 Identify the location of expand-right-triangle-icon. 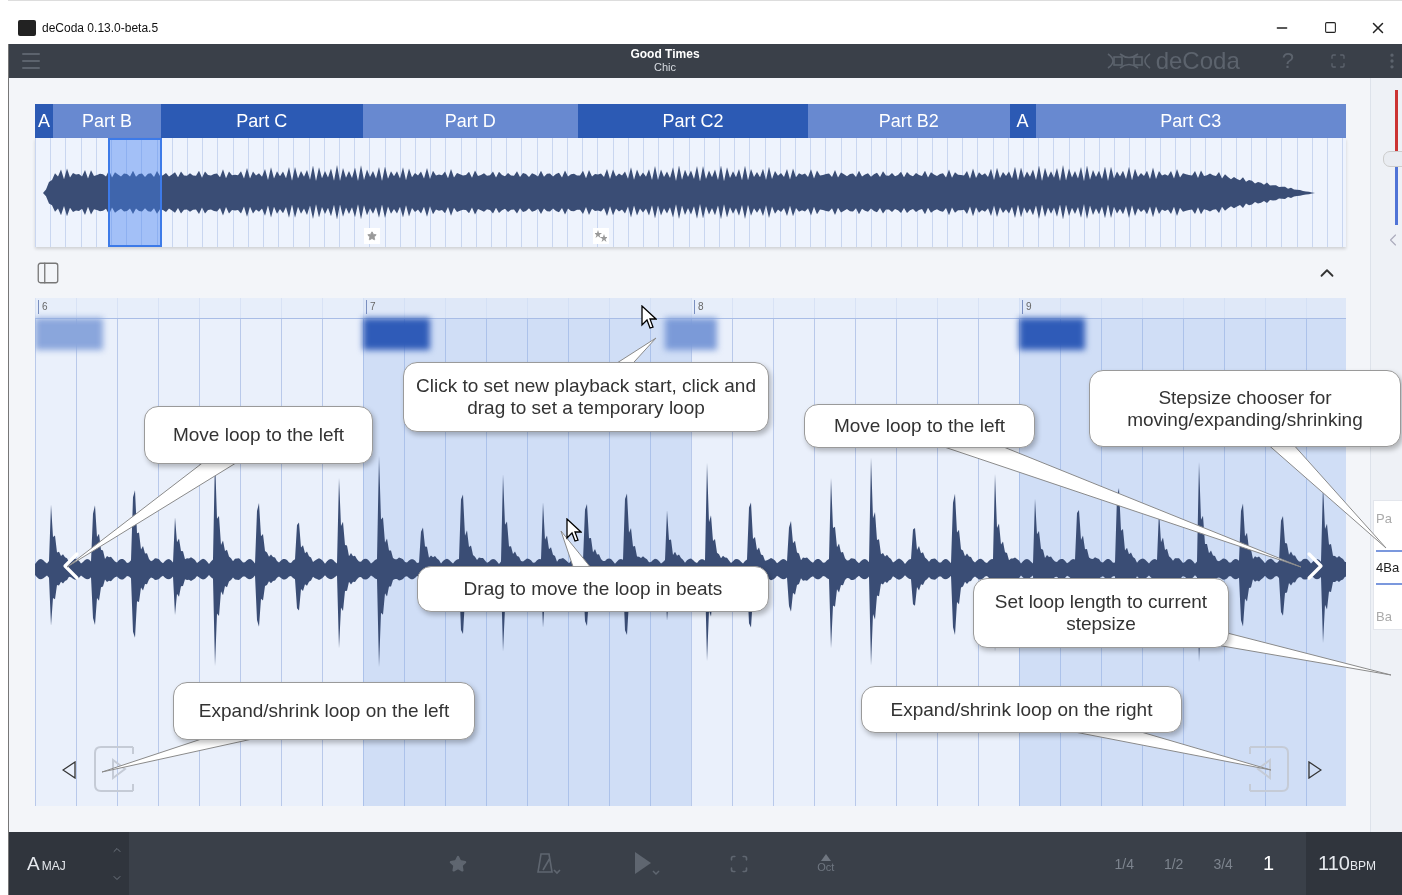
(1315, 770).